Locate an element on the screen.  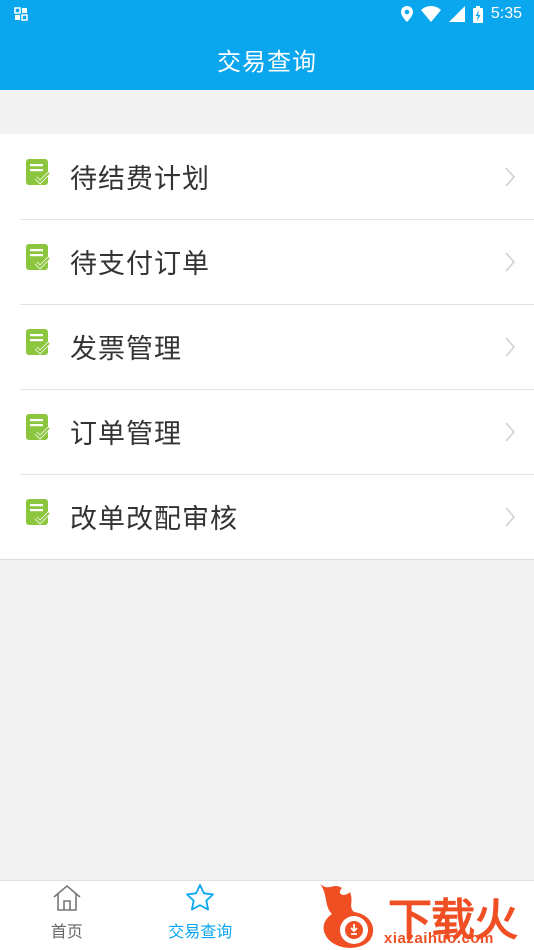
watermark-logo: 下载火 xiazaihuo.com is located at coordinates (424, 914).